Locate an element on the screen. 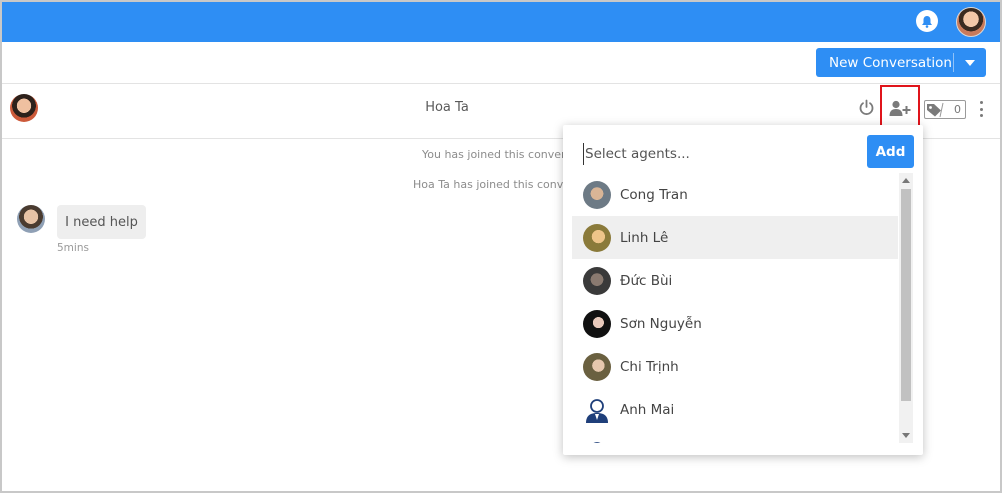  add-button: Add is located at coordinates (890, 151).